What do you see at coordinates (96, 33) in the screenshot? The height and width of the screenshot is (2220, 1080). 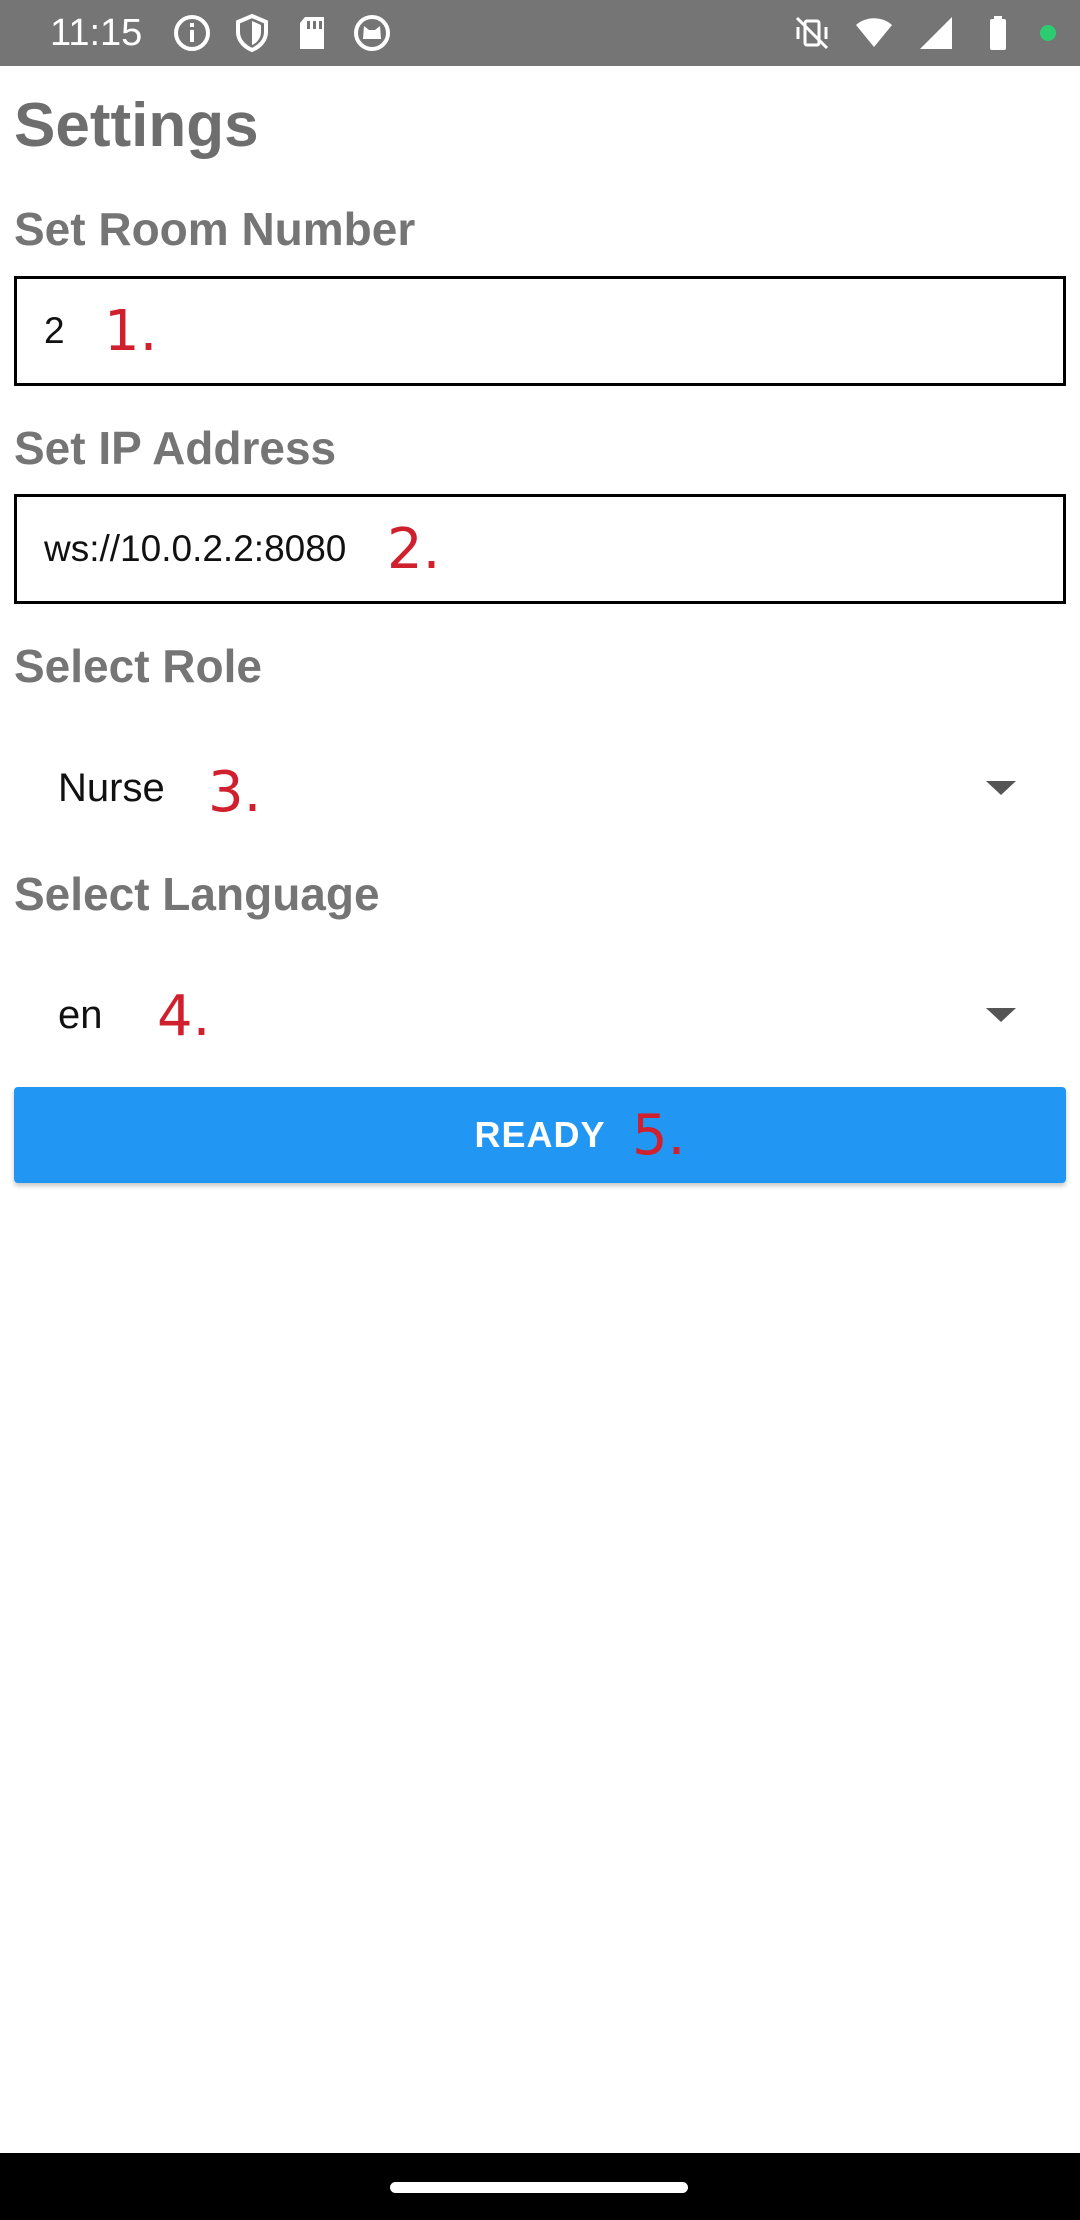 I see `status-time: 11:15` at bounding box center [96, 33].